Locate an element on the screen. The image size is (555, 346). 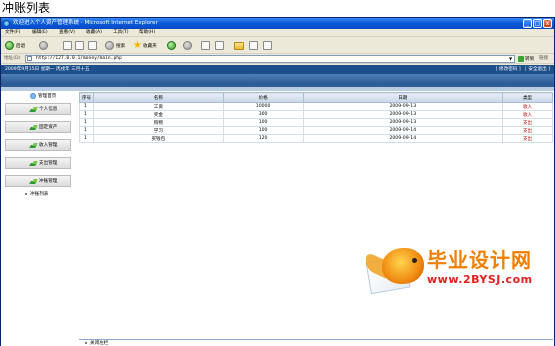
media-icon is located at coordinates (171, 45).